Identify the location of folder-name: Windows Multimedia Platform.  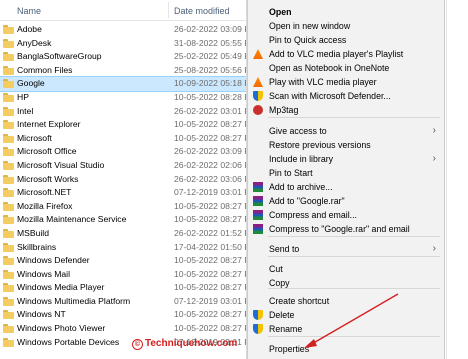
(74, 300).